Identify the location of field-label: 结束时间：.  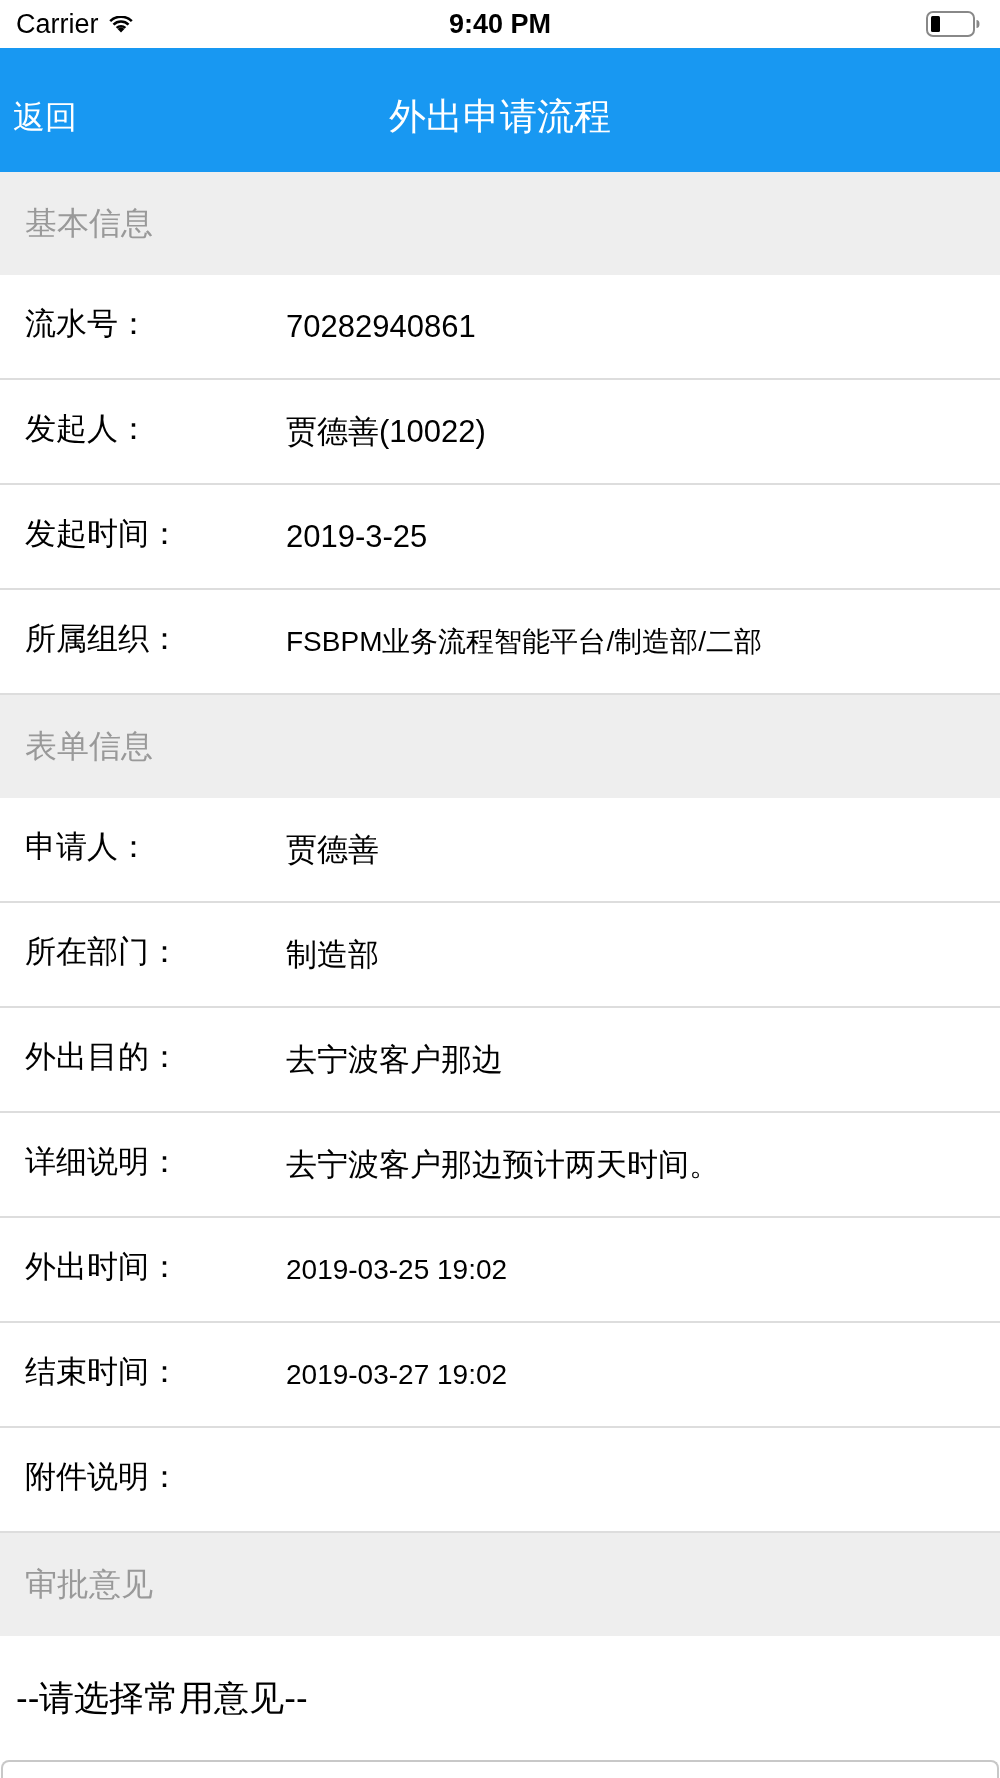
(103, 1371).